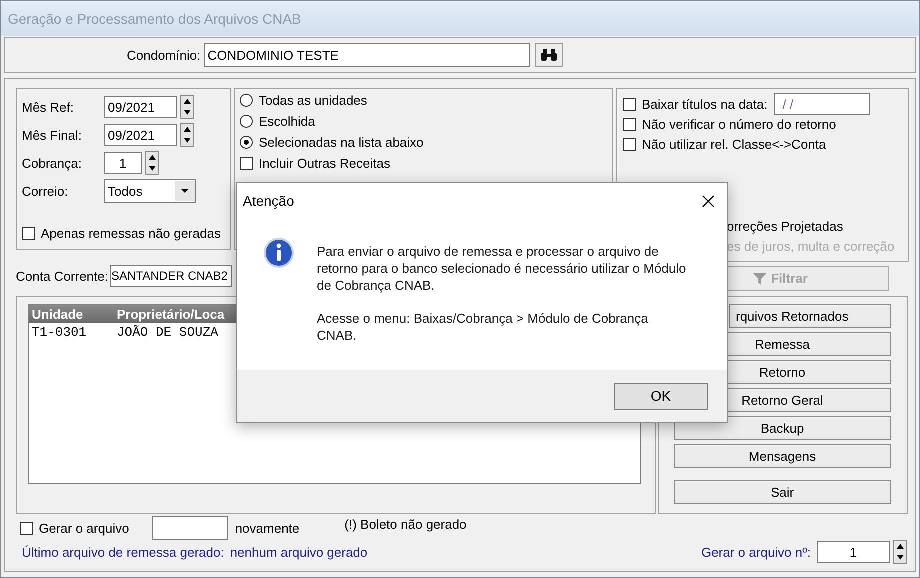  I want to click on checkbox-label: Gerar o arquivo, so click(84, 528).